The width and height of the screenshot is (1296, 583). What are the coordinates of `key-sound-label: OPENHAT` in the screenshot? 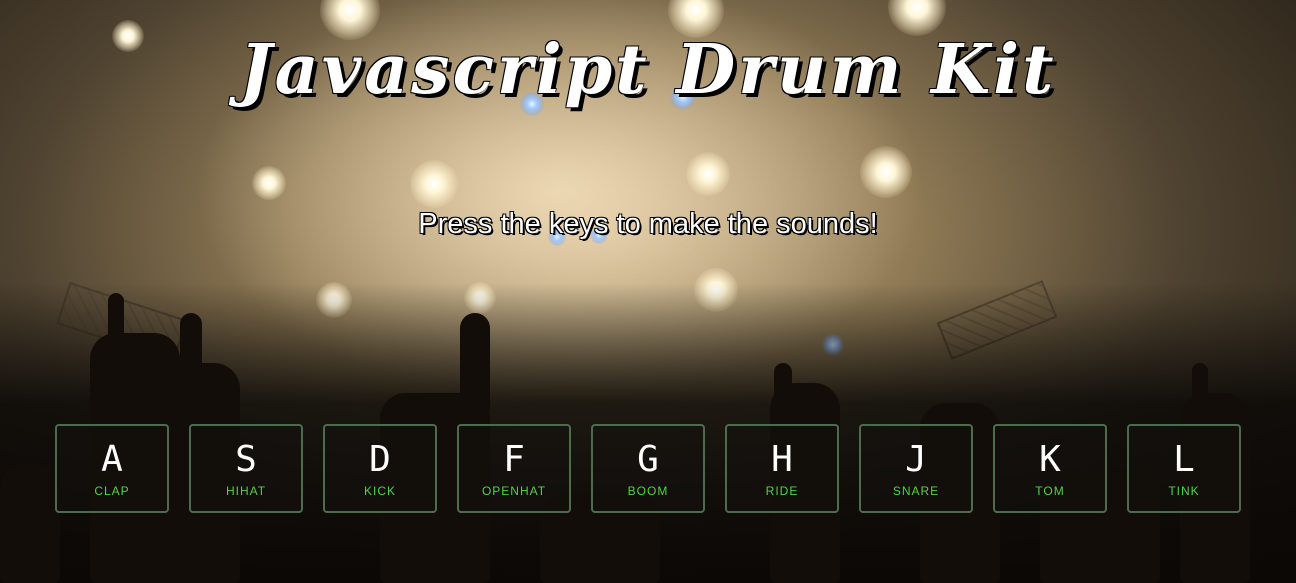 It's located at (514, 491).